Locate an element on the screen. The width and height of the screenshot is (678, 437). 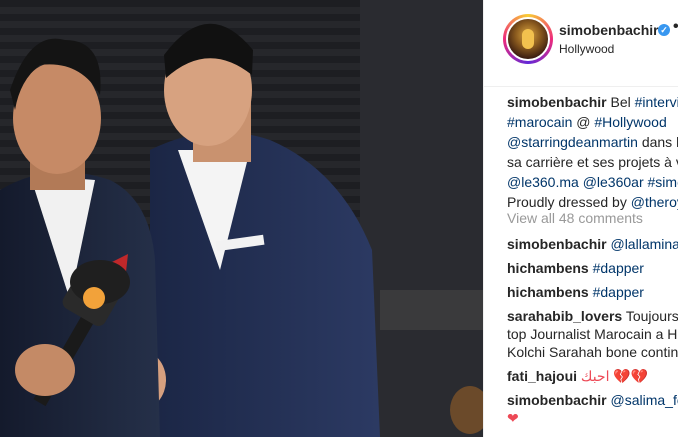
caption-hashtag: #Hollywood is located at coordinates (630, 122).